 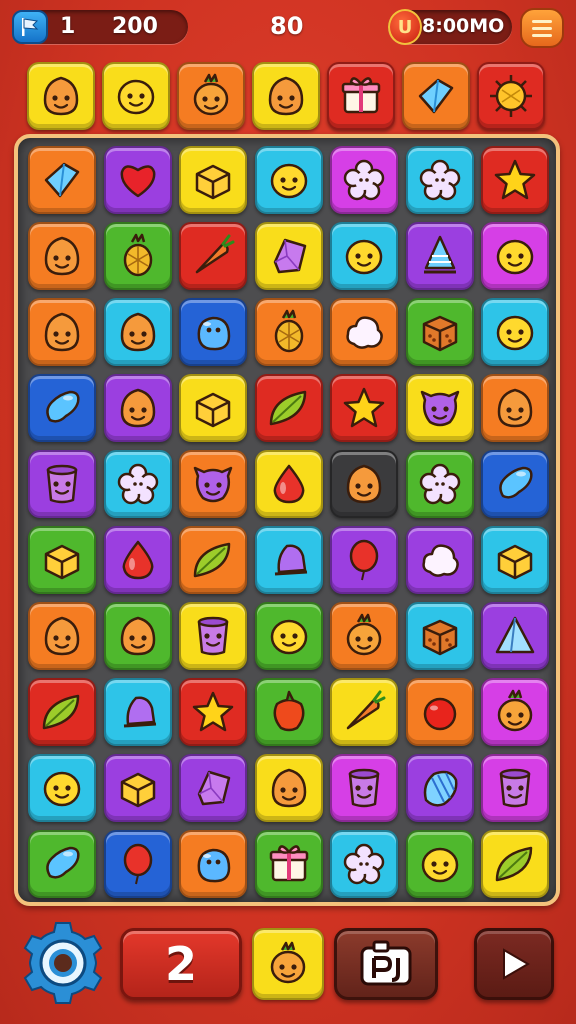 I want to click on camera-icon, so click(x=386, y=964).